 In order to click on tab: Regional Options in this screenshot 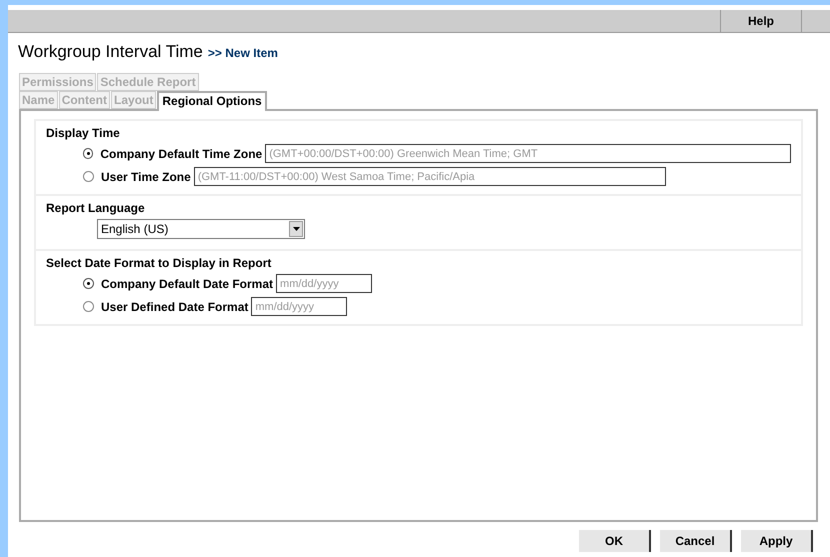, I will do `click(212, 101)`.